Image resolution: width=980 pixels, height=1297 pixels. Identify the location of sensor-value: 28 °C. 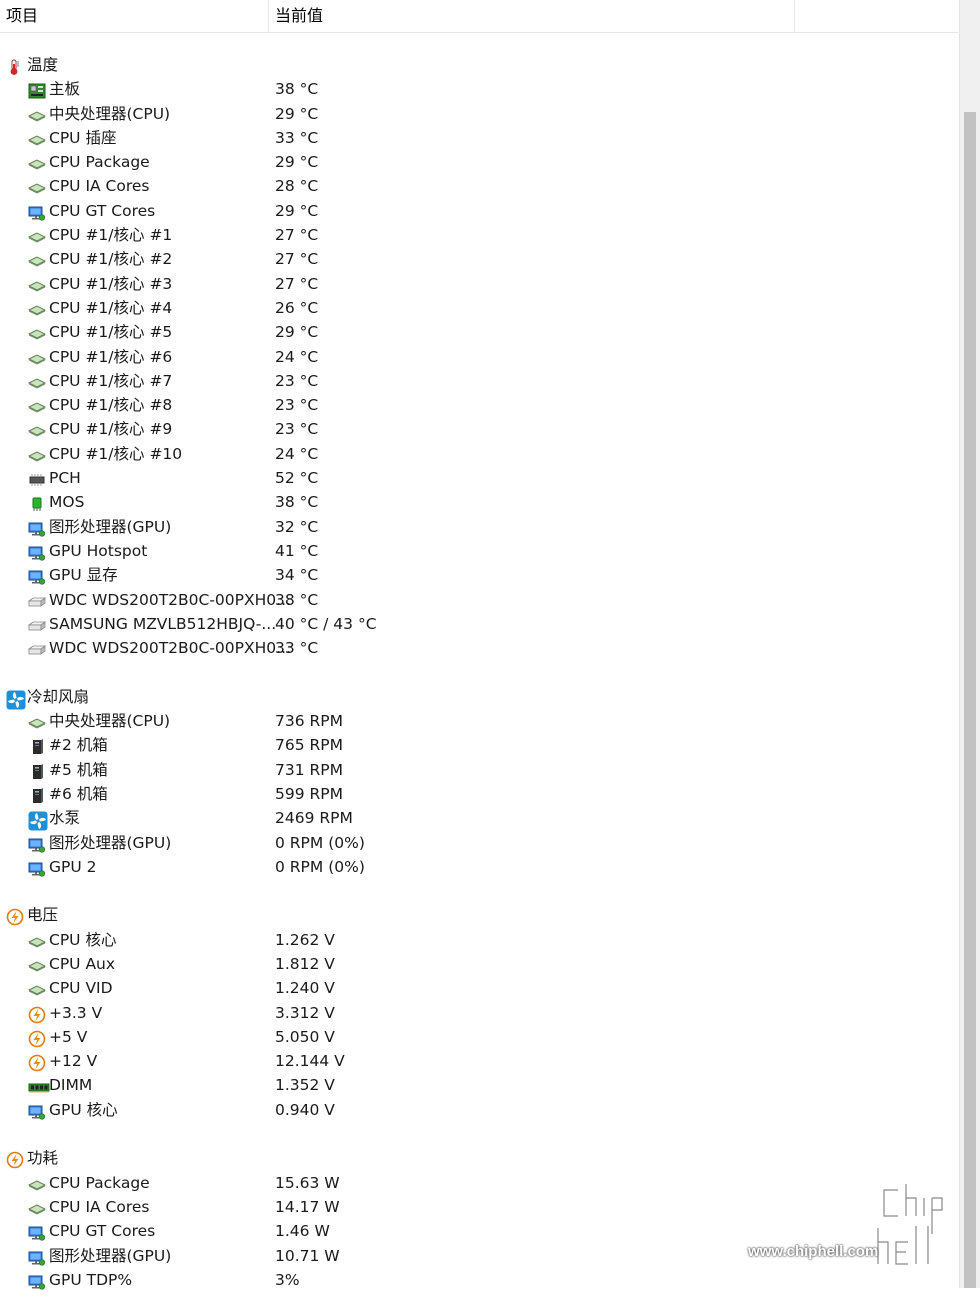
(297, 186).